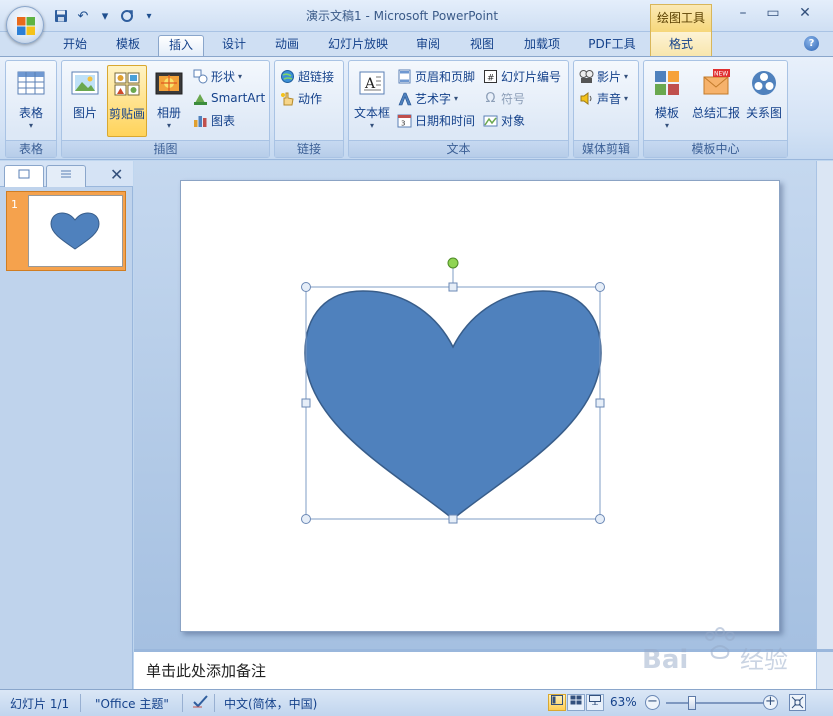 Image resolution: width=833 pixels, height=716 pixels. What do you see at coordinates (287, 98) in the screenshot?
I see `action-hand-icon` at bounding box center [287, 98].